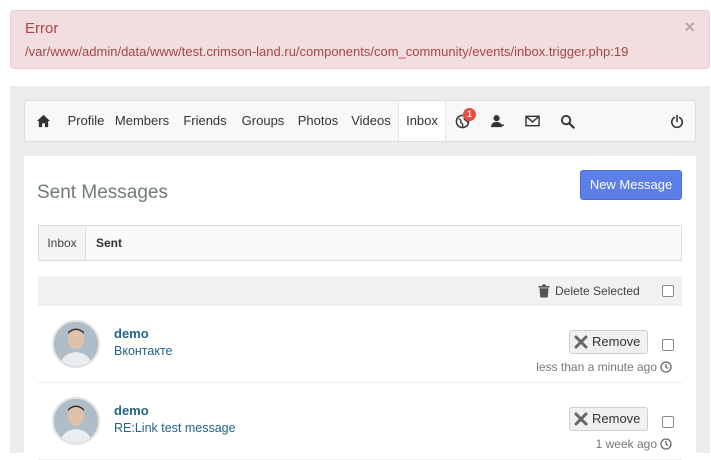  Describe the element at coordinates (532, 121) in the screenshot. I see `envelope-icon` at that location.